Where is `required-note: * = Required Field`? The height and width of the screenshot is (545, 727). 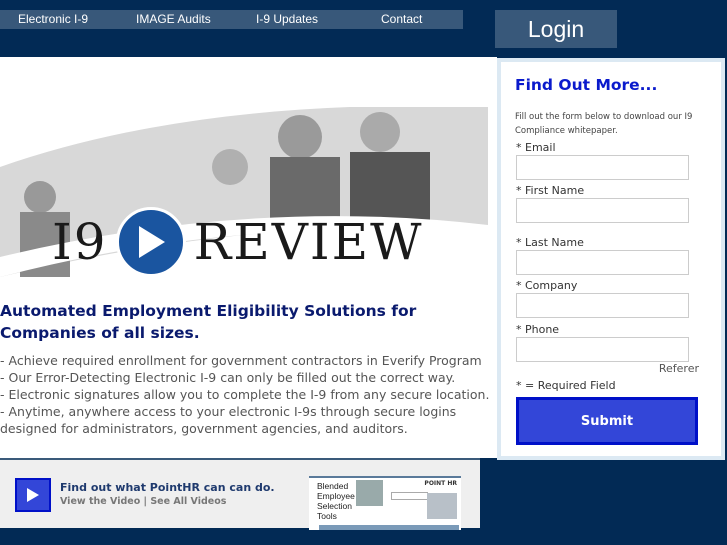 required-note: * = Required Field is located at coordinates (566, 385).